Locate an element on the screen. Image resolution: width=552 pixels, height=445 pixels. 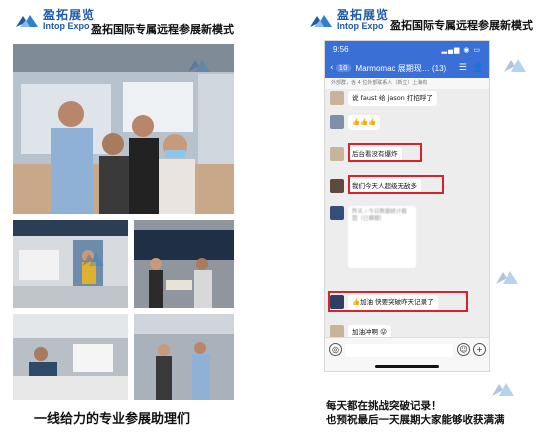
brand-logo: 盈拓展览 Intop Expo is located at coordinates (54, 20).